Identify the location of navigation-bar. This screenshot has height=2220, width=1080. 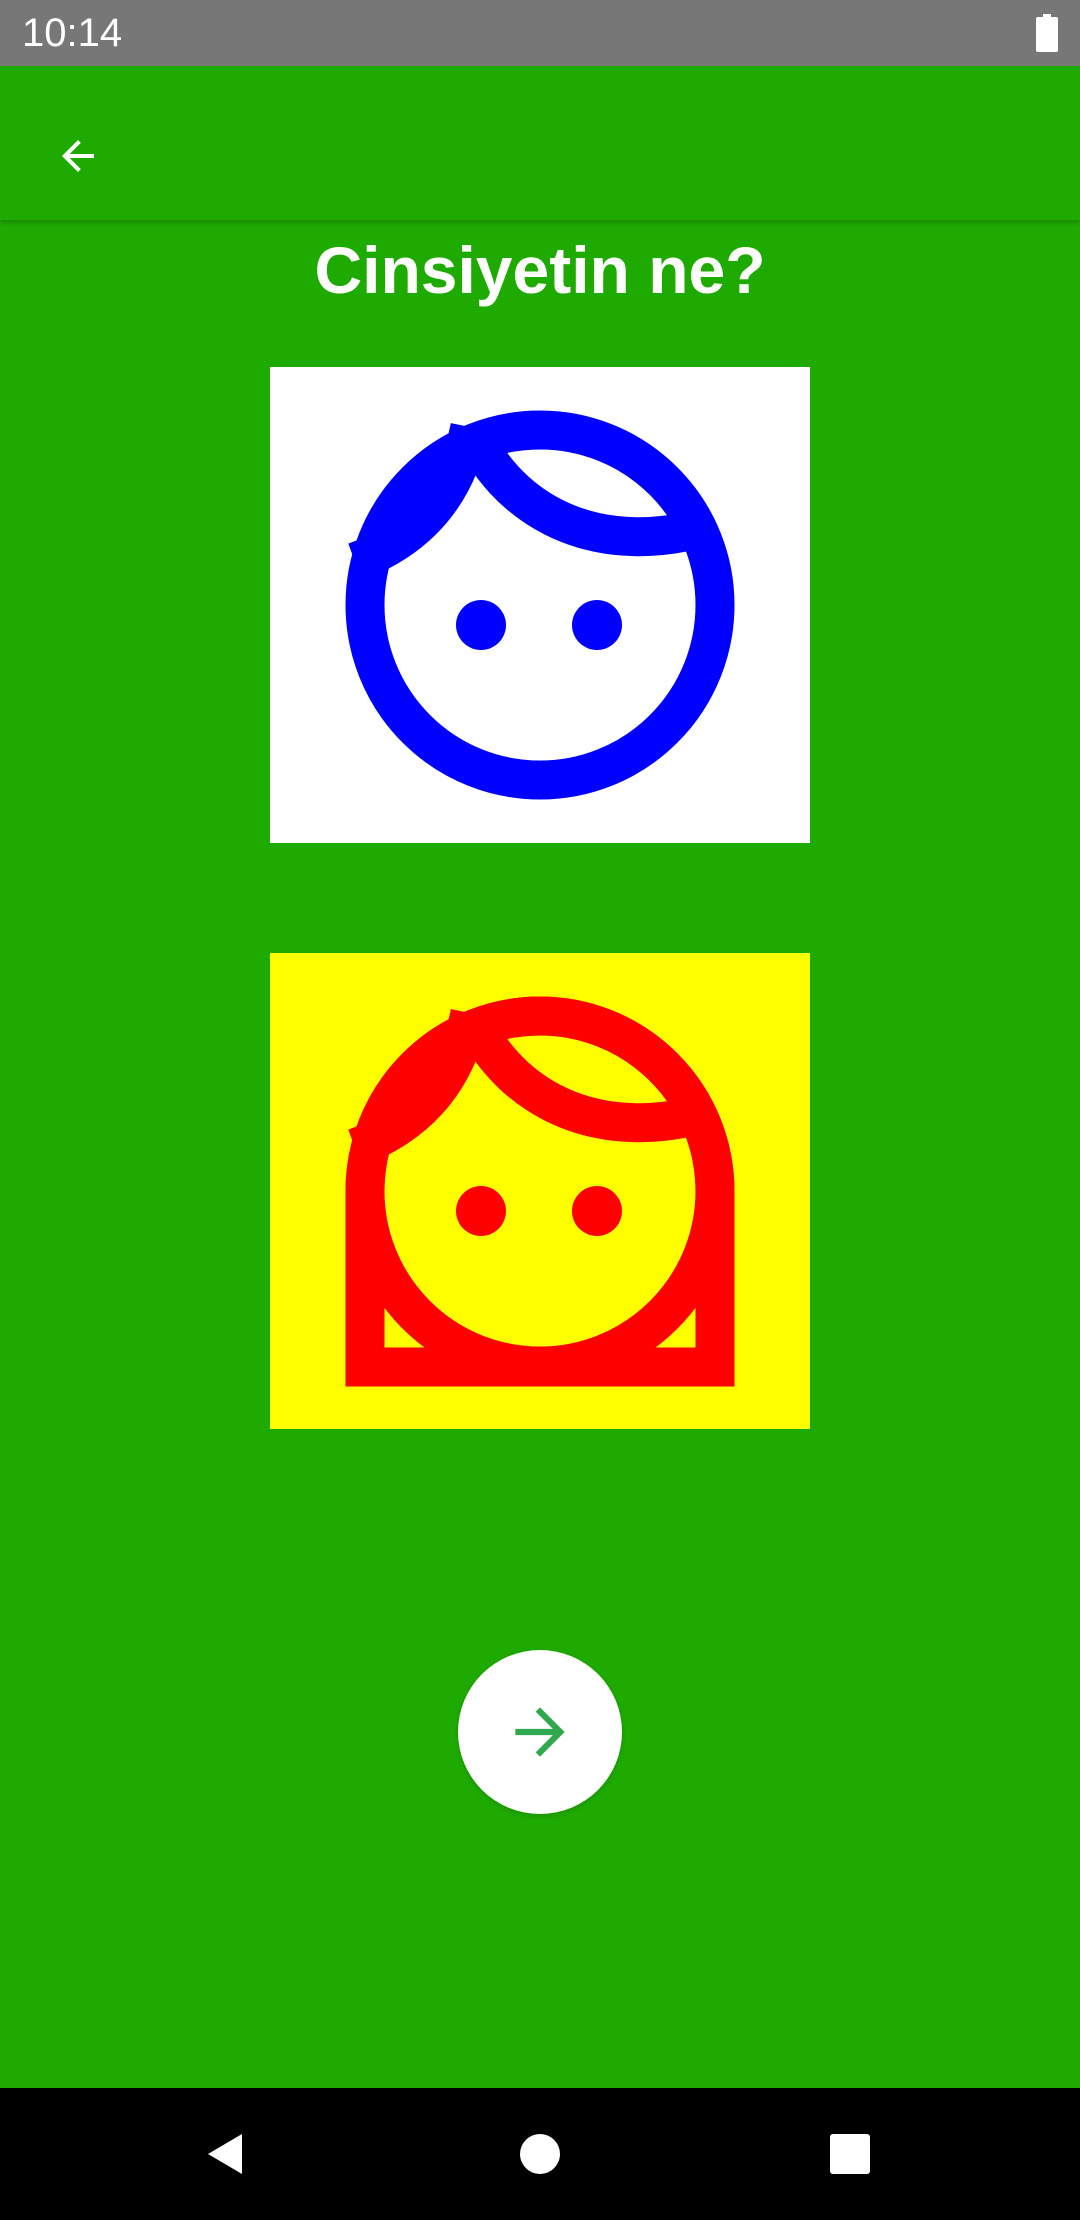
(540, 2154).